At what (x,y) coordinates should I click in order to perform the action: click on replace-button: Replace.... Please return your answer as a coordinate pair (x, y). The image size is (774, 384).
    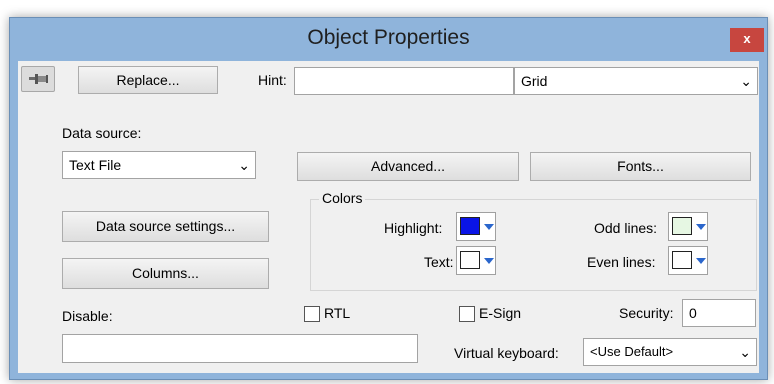
    Looking at the image, I should click on (148, 80).